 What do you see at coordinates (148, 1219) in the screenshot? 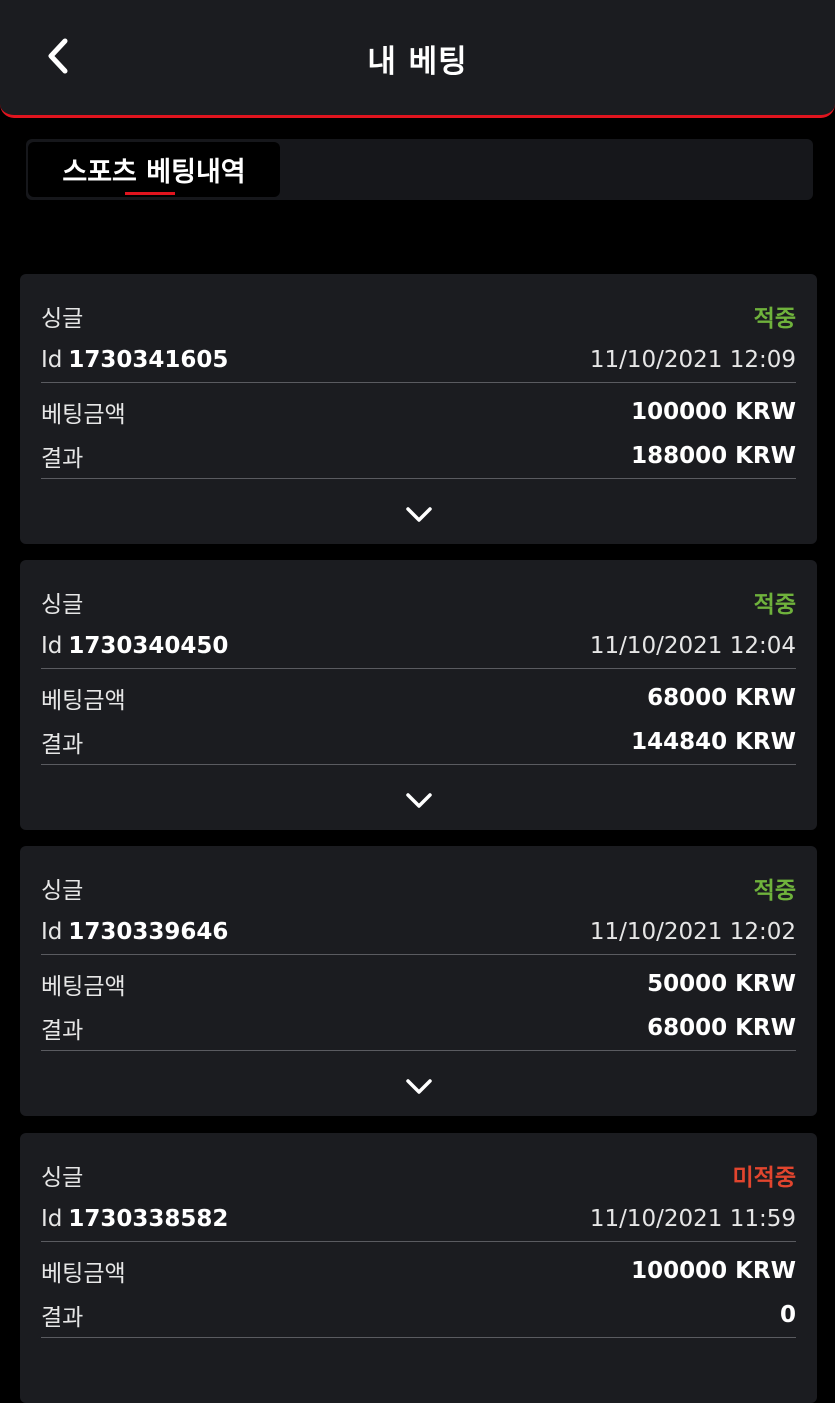
I see `bet-id: 1730338582` at bounding box center [148, 1219].